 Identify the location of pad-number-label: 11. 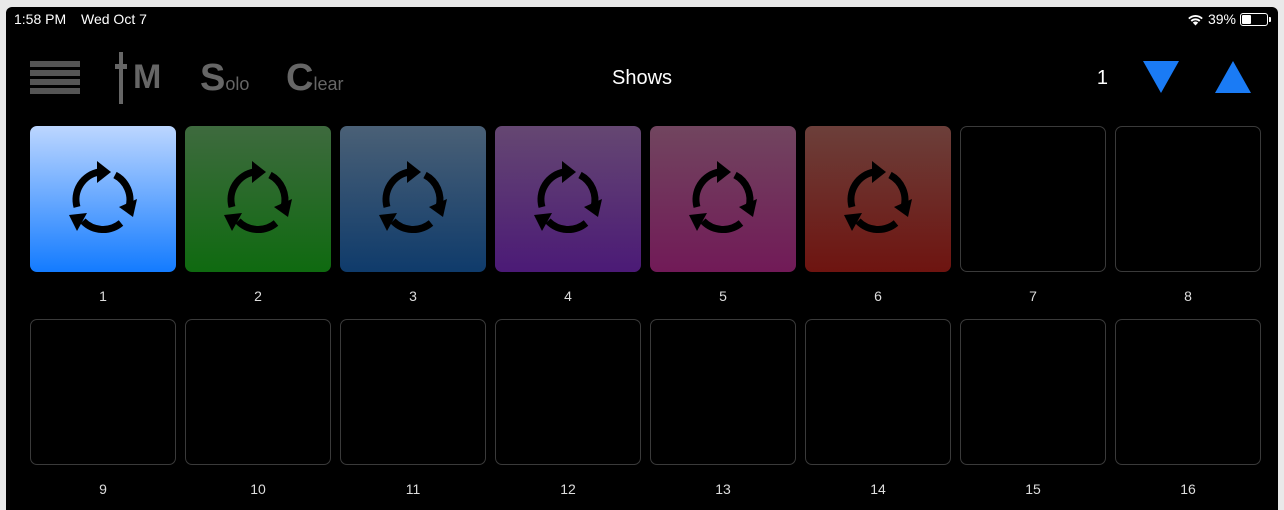
(413, 489).